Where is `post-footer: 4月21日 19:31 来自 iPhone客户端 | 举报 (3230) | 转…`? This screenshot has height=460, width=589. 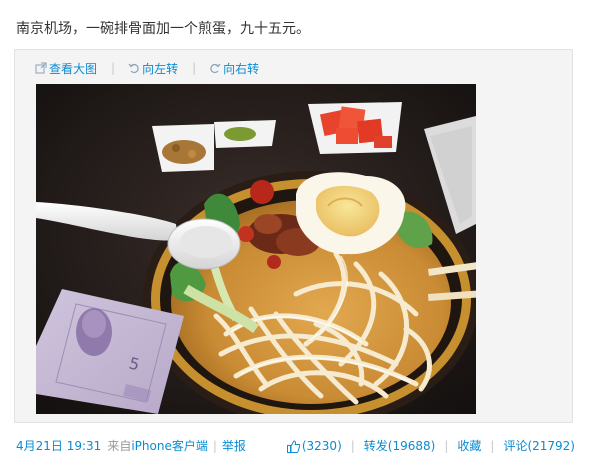 post-footer: 4月21日 19:31 来自 iPhone客户端 | 举报 (3230) | 转… is located at coordinates (295, 446).